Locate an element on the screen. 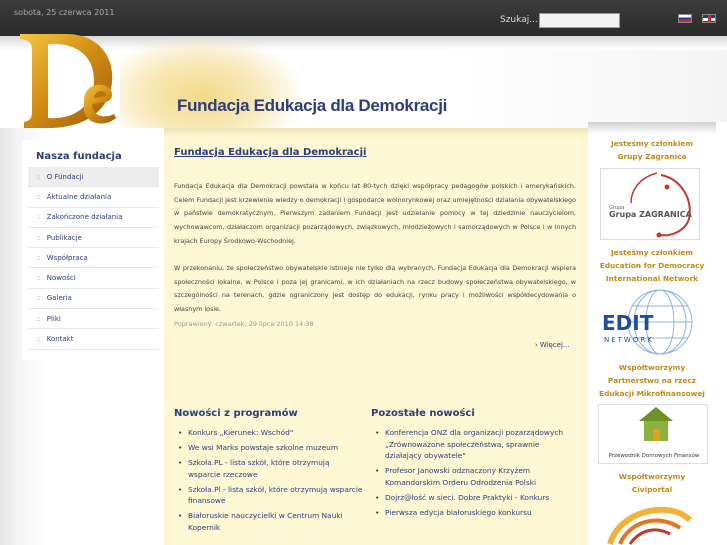  nav-item-label: Nowości is located at coordinates (61, 278).